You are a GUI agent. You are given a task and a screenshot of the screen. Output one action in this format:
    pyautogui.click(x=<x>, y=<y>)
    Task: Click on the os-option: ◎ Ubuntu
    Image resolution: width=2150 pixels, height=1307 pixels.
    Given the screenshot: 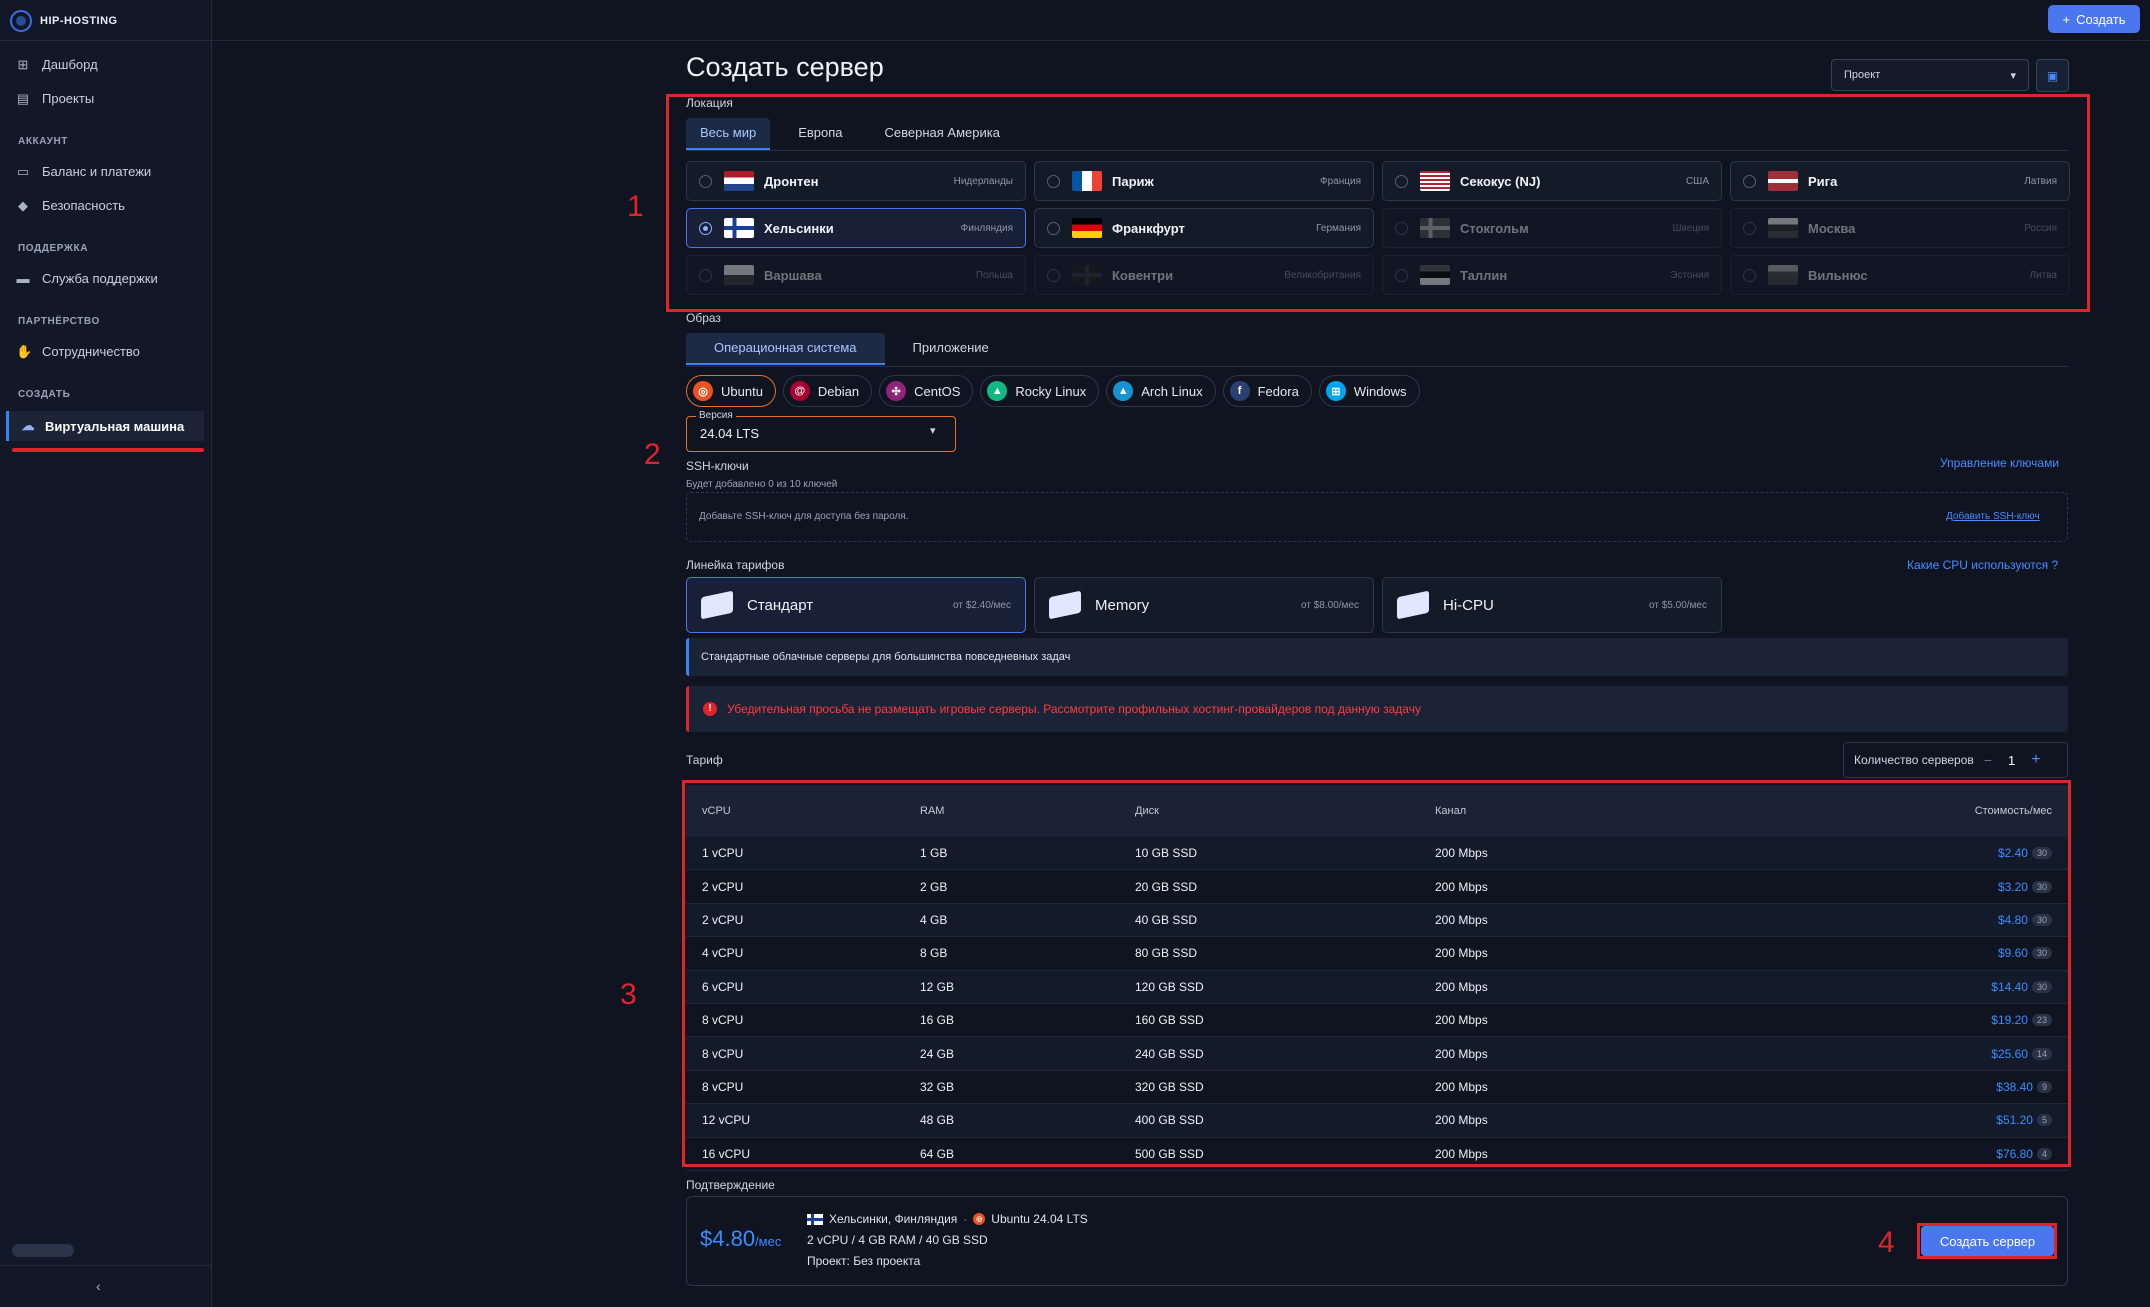 What is the action you would take?
    pyautogui.click(x=731, y=391)
    